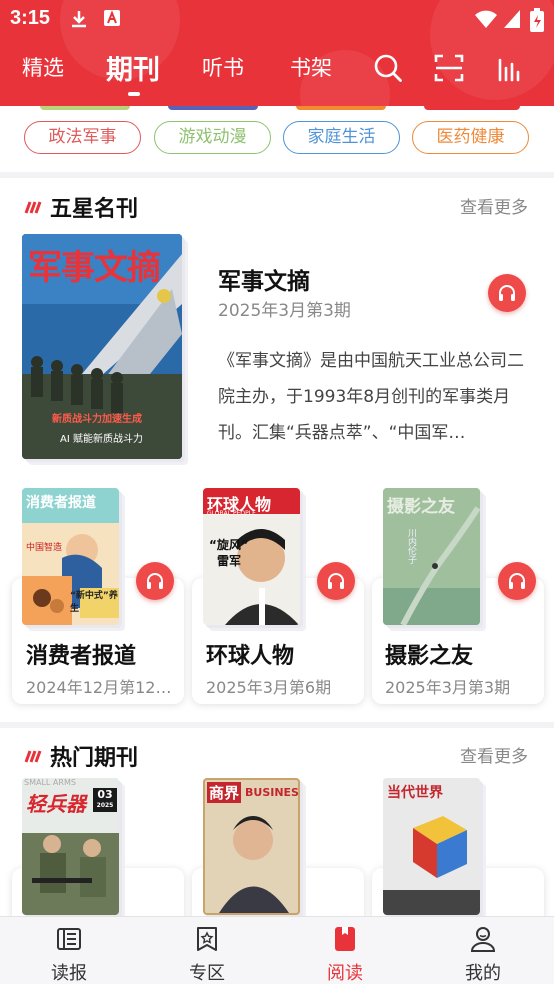  I want to click on bottom-tab-label: 专区, so click(207, 973).